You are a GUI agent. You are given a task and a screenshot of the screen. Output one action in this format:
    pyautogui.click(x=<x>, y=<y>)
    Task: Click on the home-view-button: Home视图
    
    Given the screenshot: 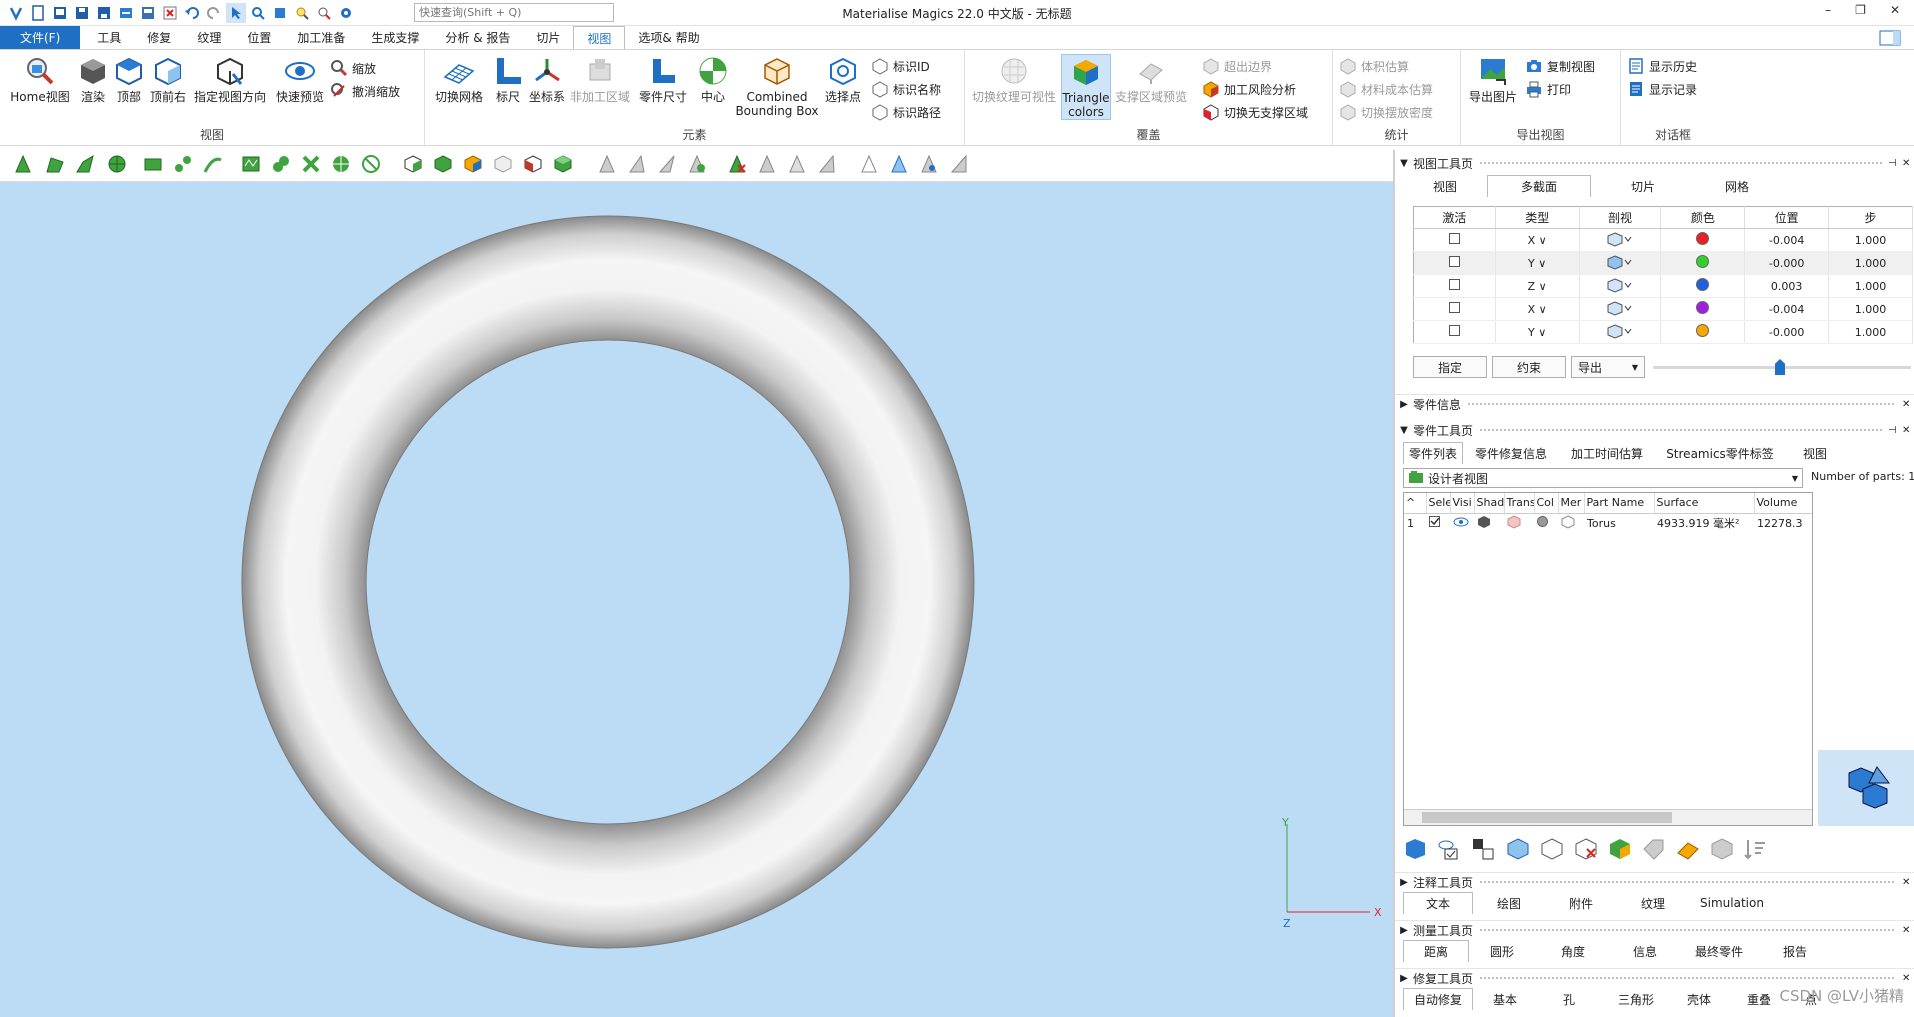 What is the action you would take?
    pyautogui.click(x=40, y=79)
    